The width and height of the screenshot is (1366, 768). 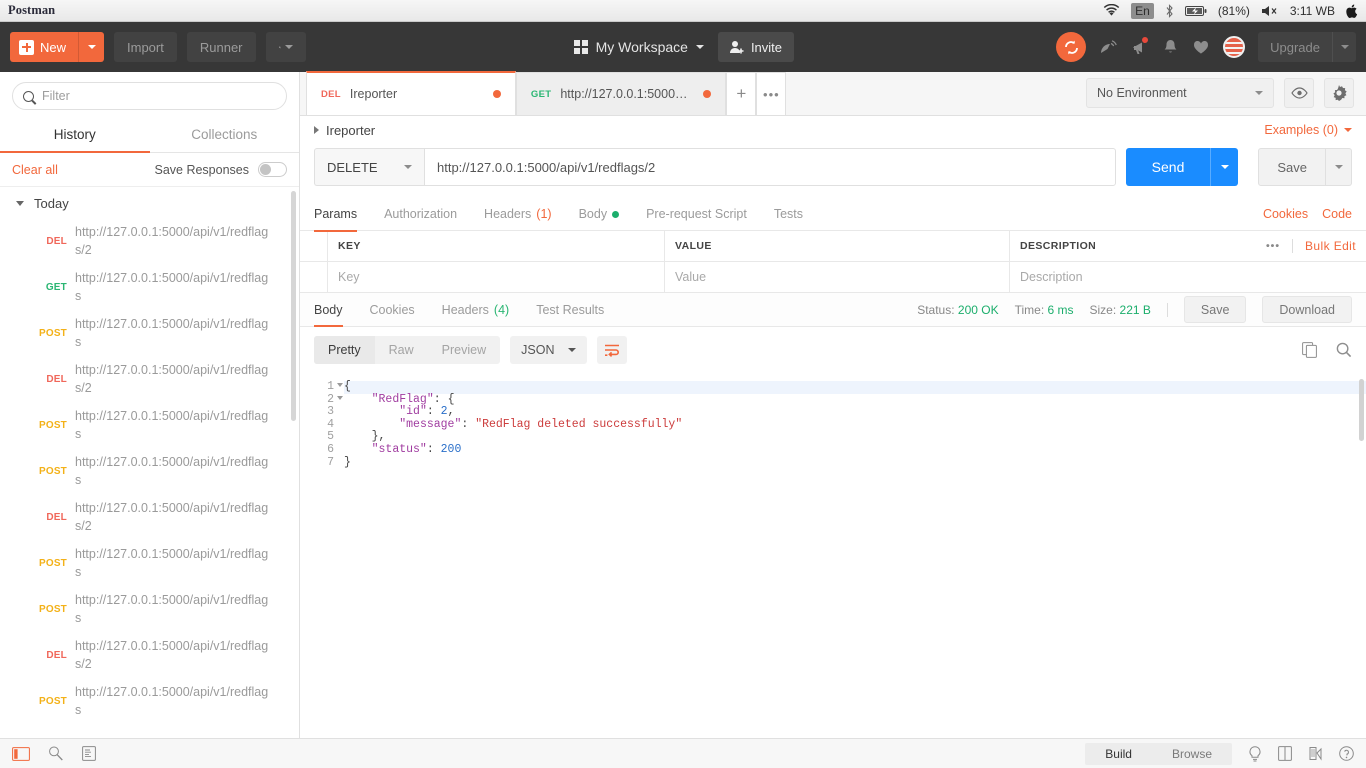 What do you see at coordinates (1344, 47) in the screenshot?
I see `upgrade-dropdown-caret` at bounding box center [1344, 47].